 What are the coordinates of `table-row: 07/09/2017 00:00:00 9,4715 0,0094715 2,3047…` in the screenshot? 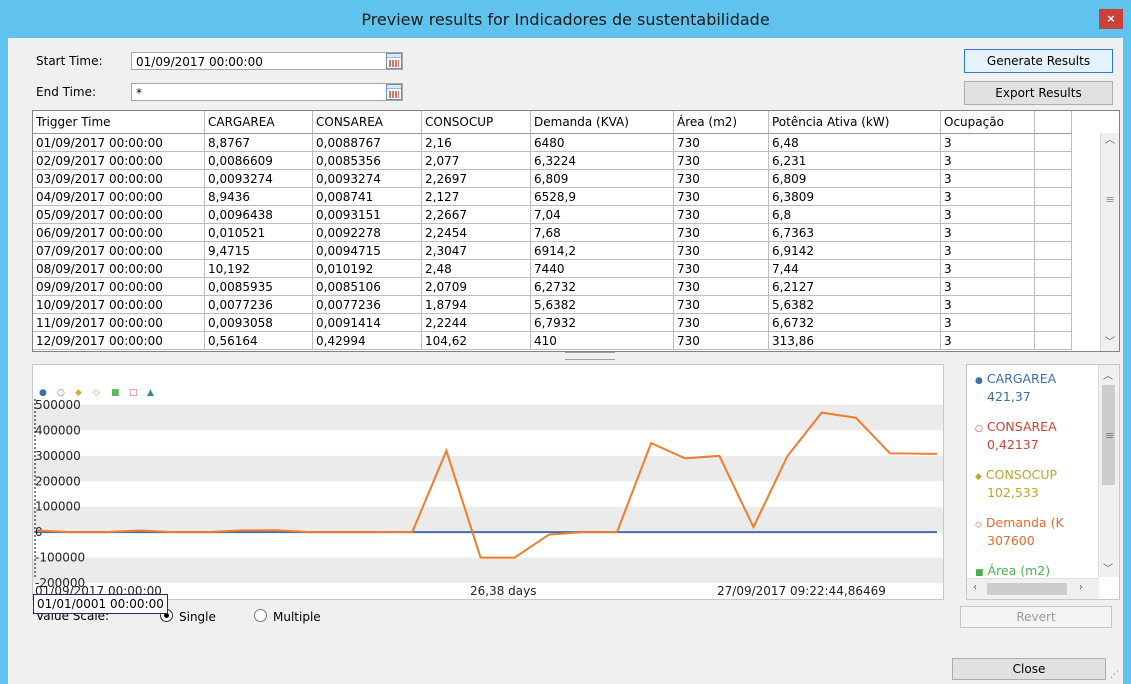 It's located at (552, 250).